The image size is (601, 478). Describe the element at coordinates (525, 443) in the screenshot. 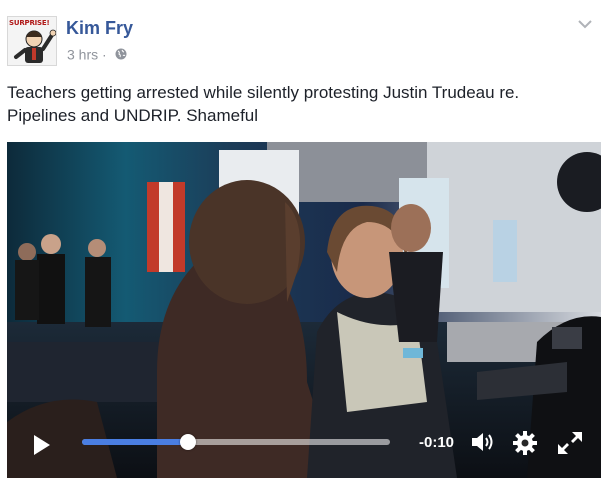

I see `gear-icon` at that location.